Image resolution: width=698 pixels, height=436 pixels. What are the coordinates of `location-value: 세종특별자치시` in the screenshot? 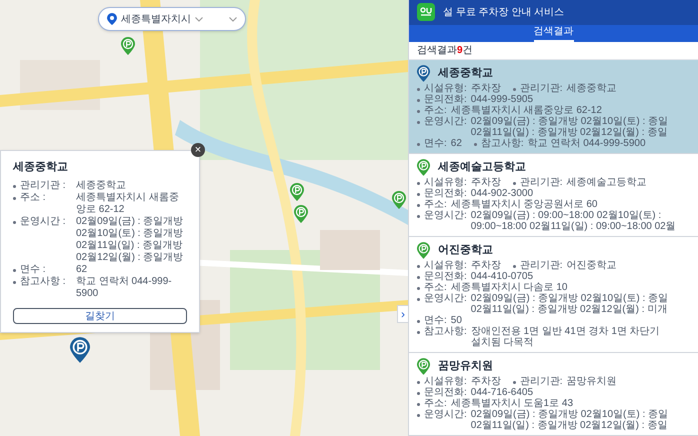 It's located at (156, 19).